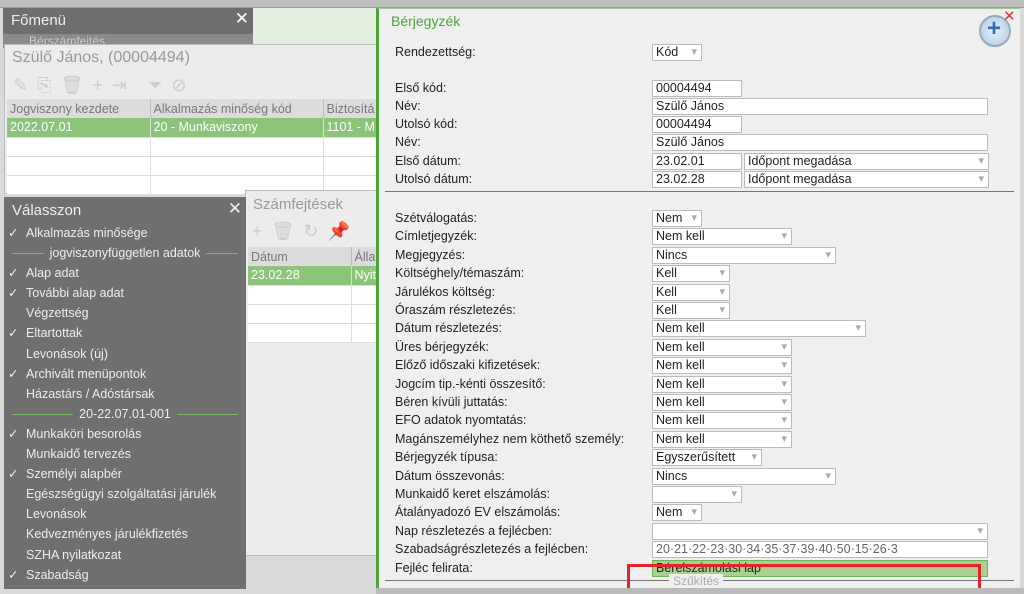  What do you see at coordinates (74, 474) in the screenshot?
I see `list-item-label: Személyi alapbér` at bounding box center [74, 474].